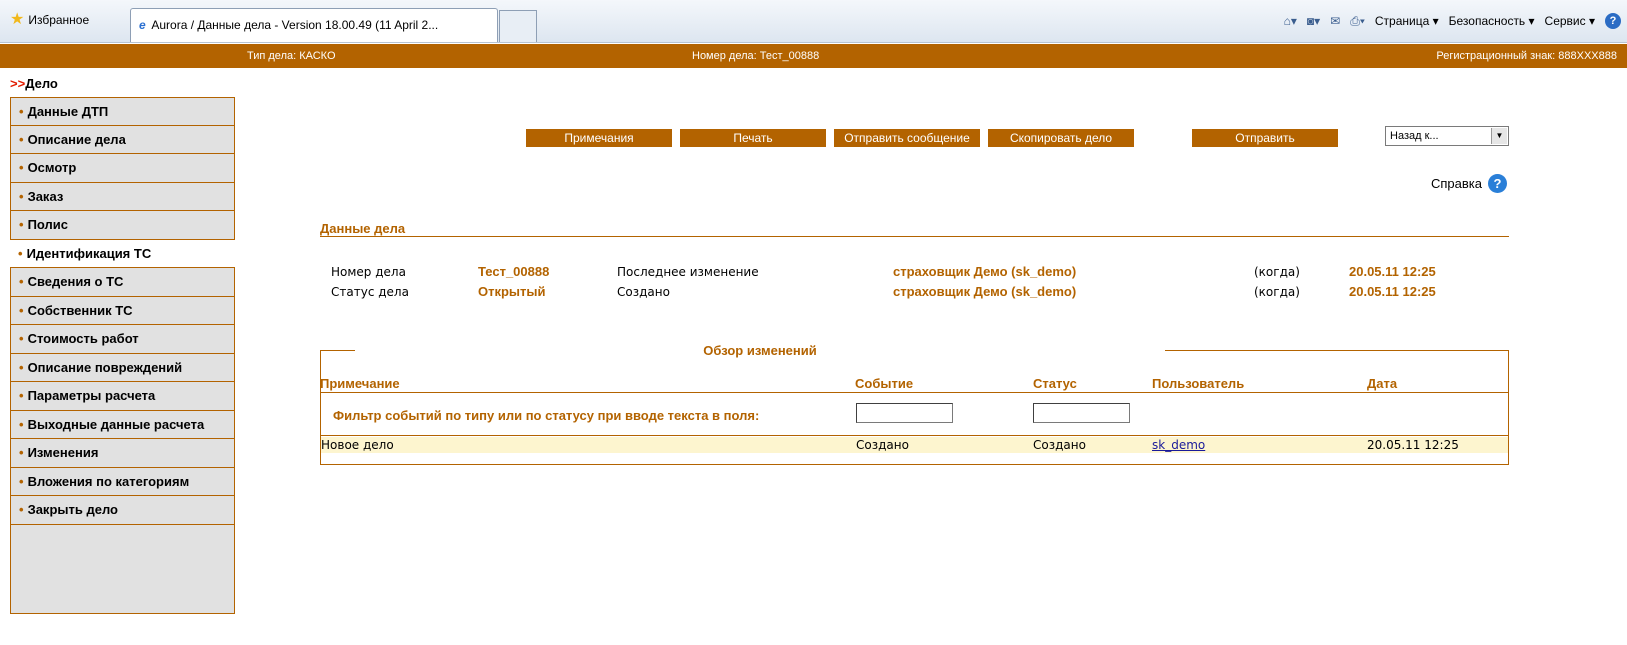  I want to click on case-number-value: Тест_00888, so click(514, 271).